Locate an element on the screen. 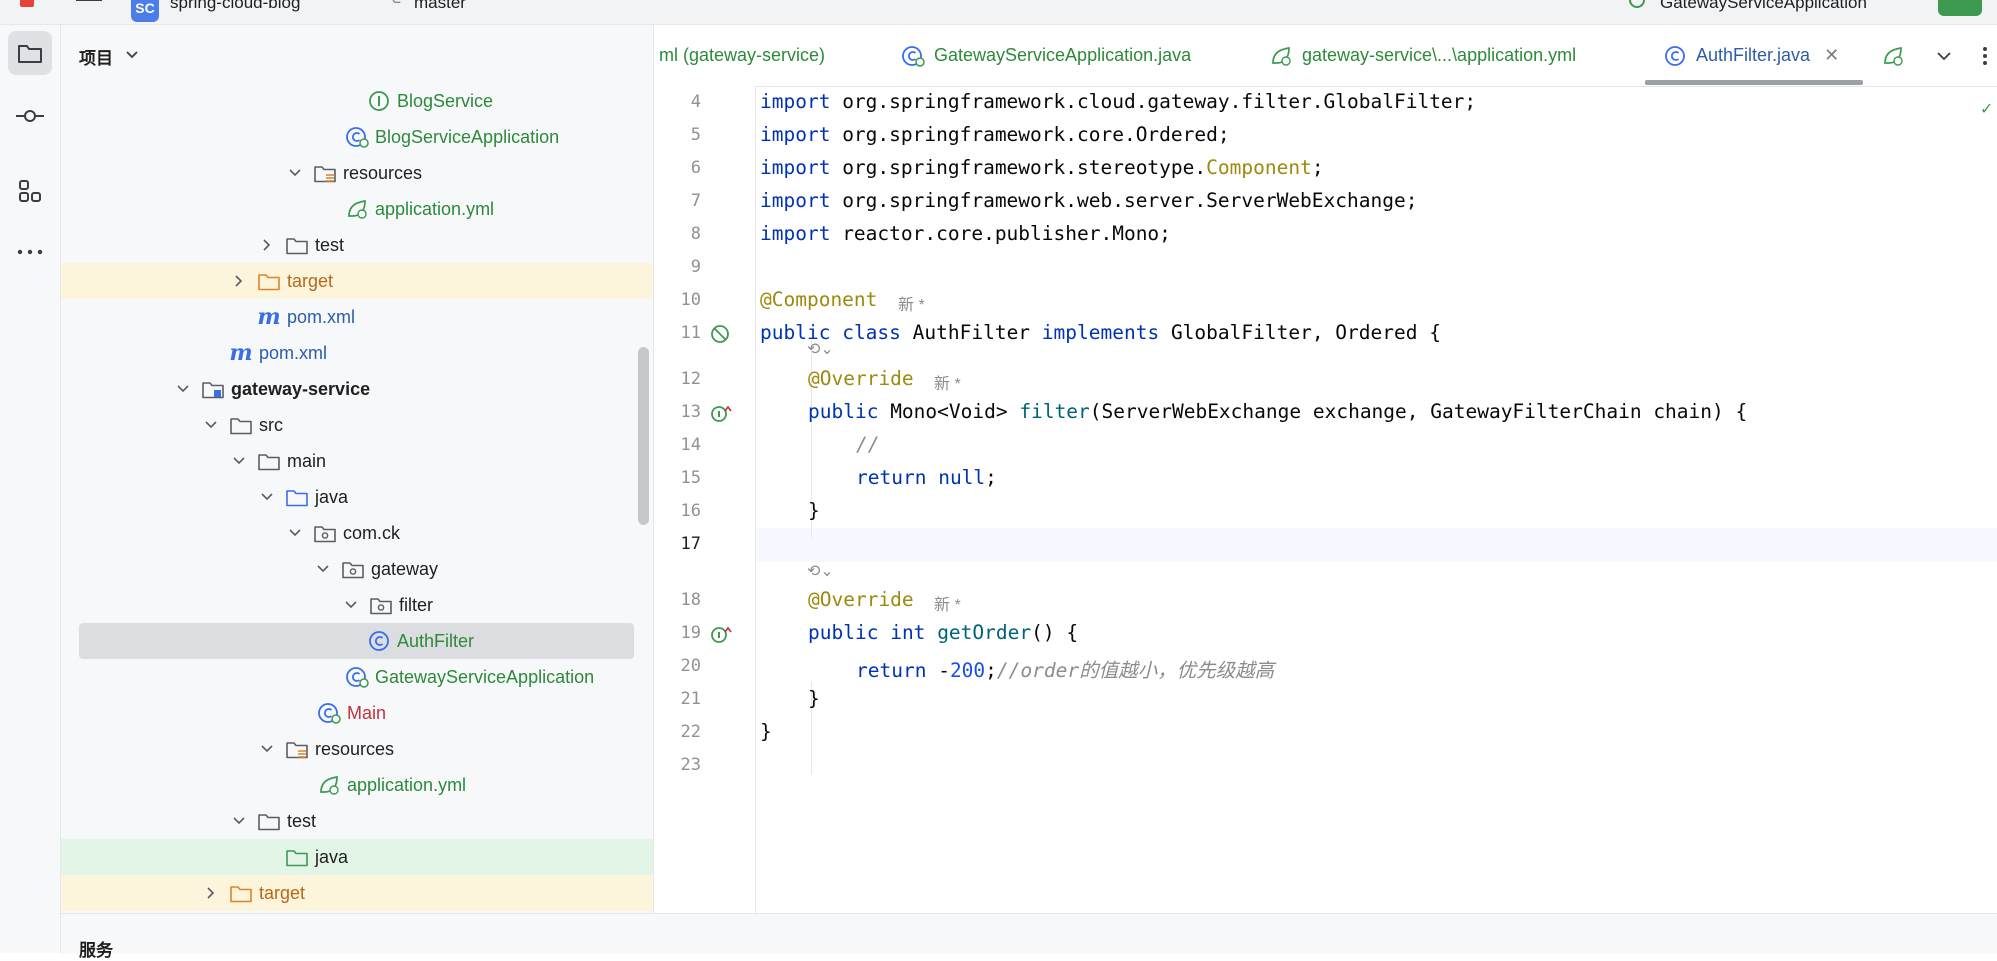 The image size is (1997, 961). tab-more-icon is located at coordinates (1985, 55).